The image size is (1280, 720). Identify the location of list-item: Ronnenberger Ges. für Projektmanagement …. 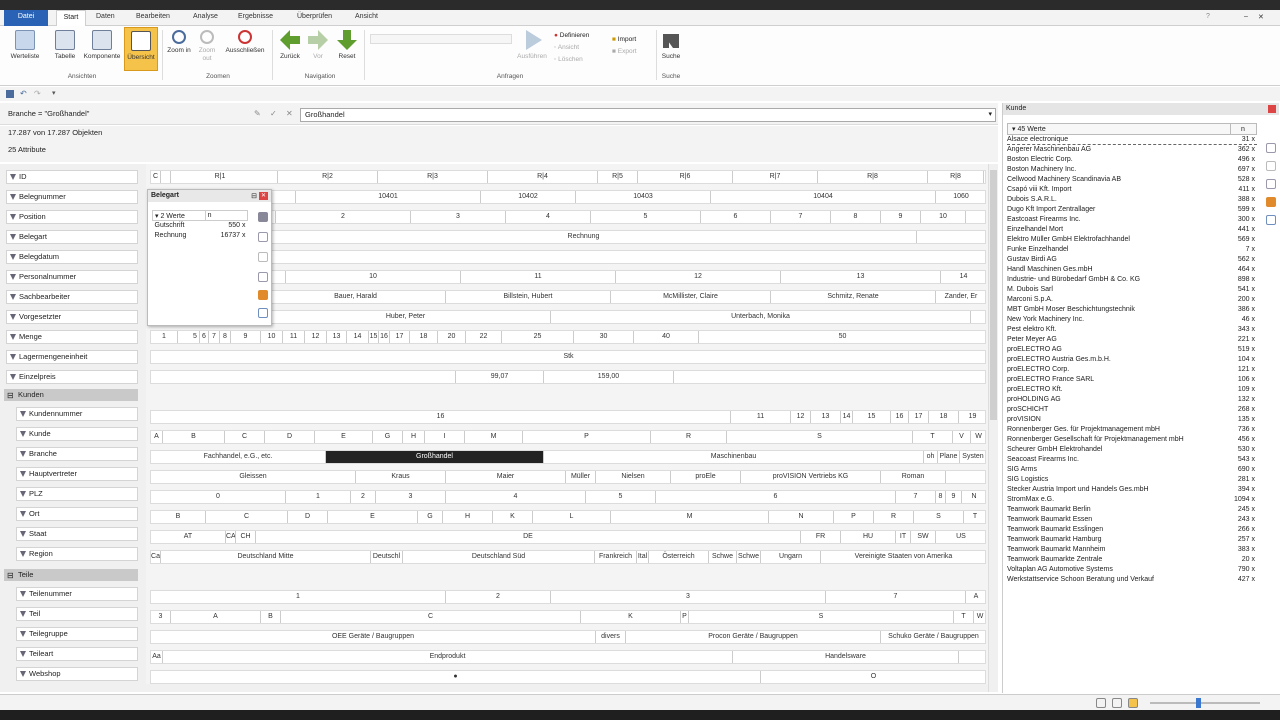
(1132, 430).